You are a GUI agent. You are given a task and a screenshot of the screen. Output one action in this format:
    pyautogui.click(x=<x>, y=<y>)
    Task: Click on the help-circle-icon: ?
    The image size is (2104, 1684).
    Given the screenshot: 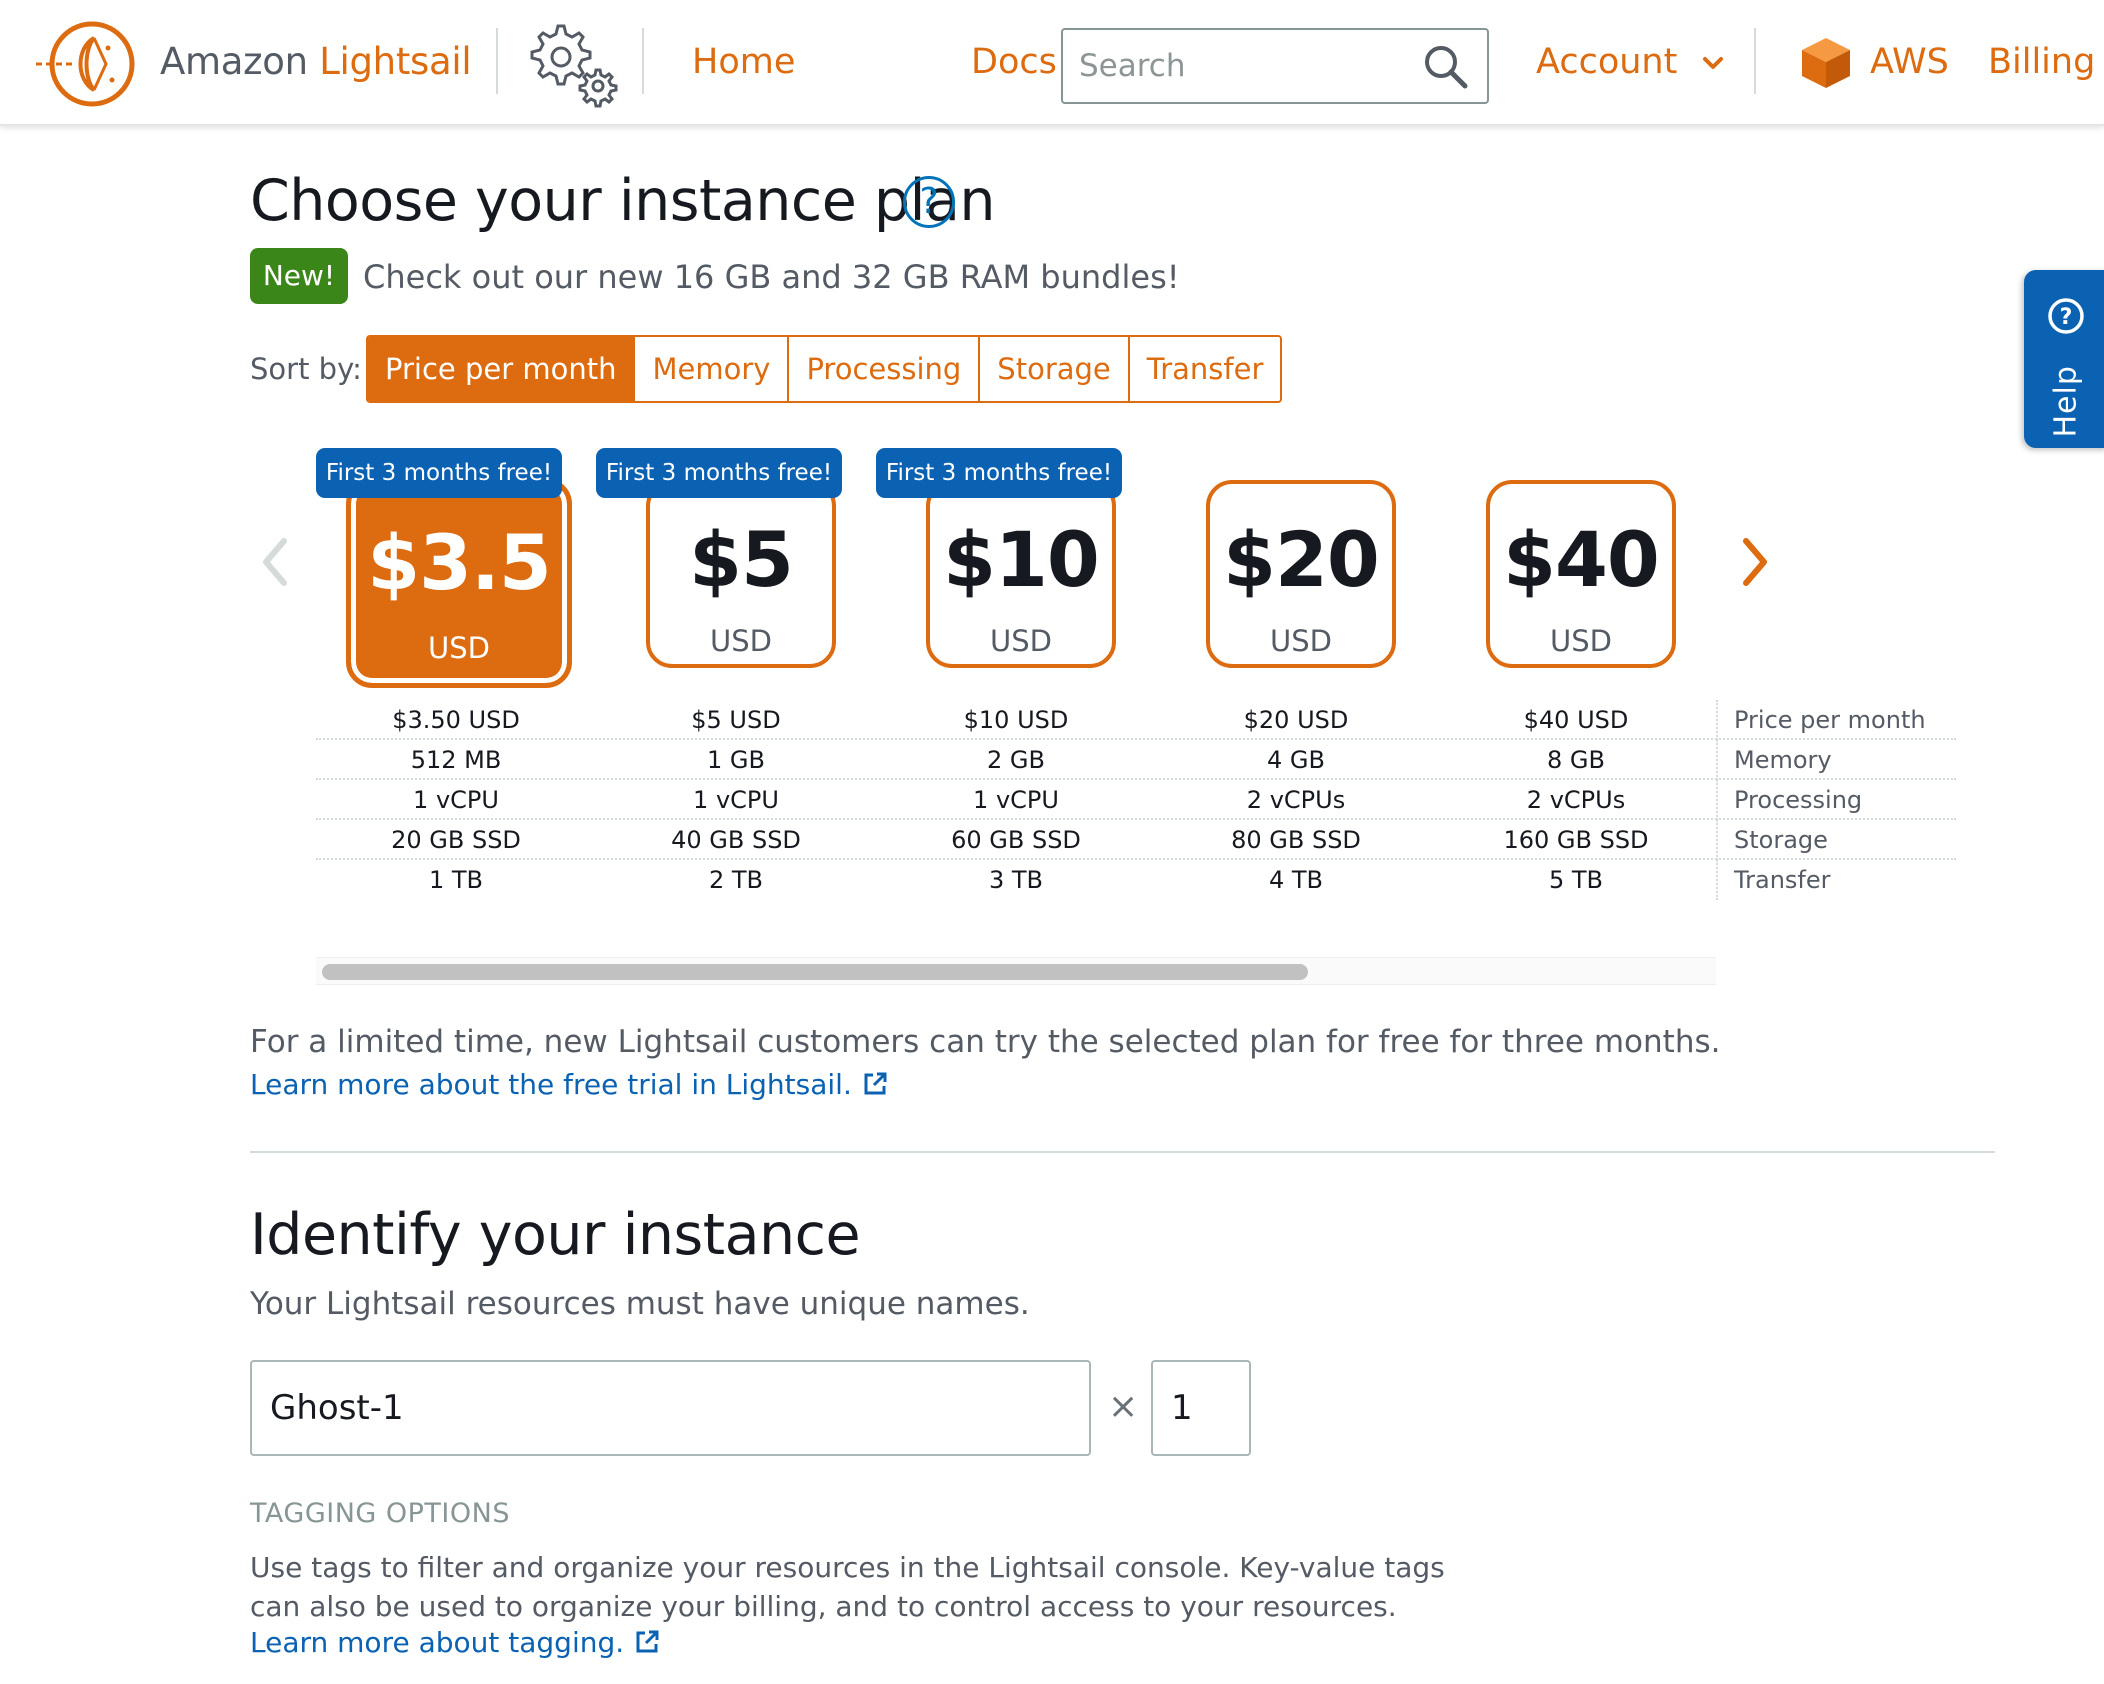 What is the action you would take?
    pyautogui.click(x=2066, y=316)
    